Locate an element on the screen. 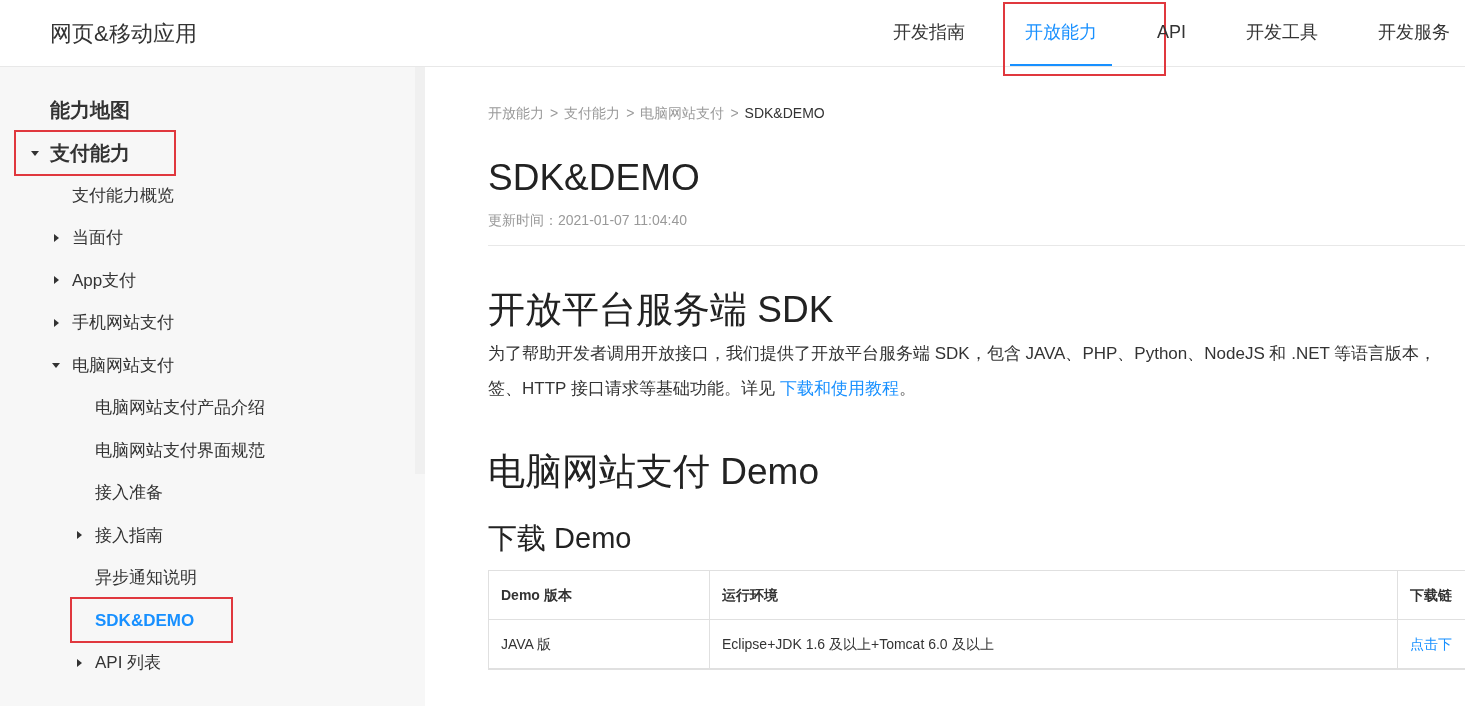 The width and height of the screenshot is (1465, 706). nav-tab: 开发服务 is located at coordinates (1414, 33).